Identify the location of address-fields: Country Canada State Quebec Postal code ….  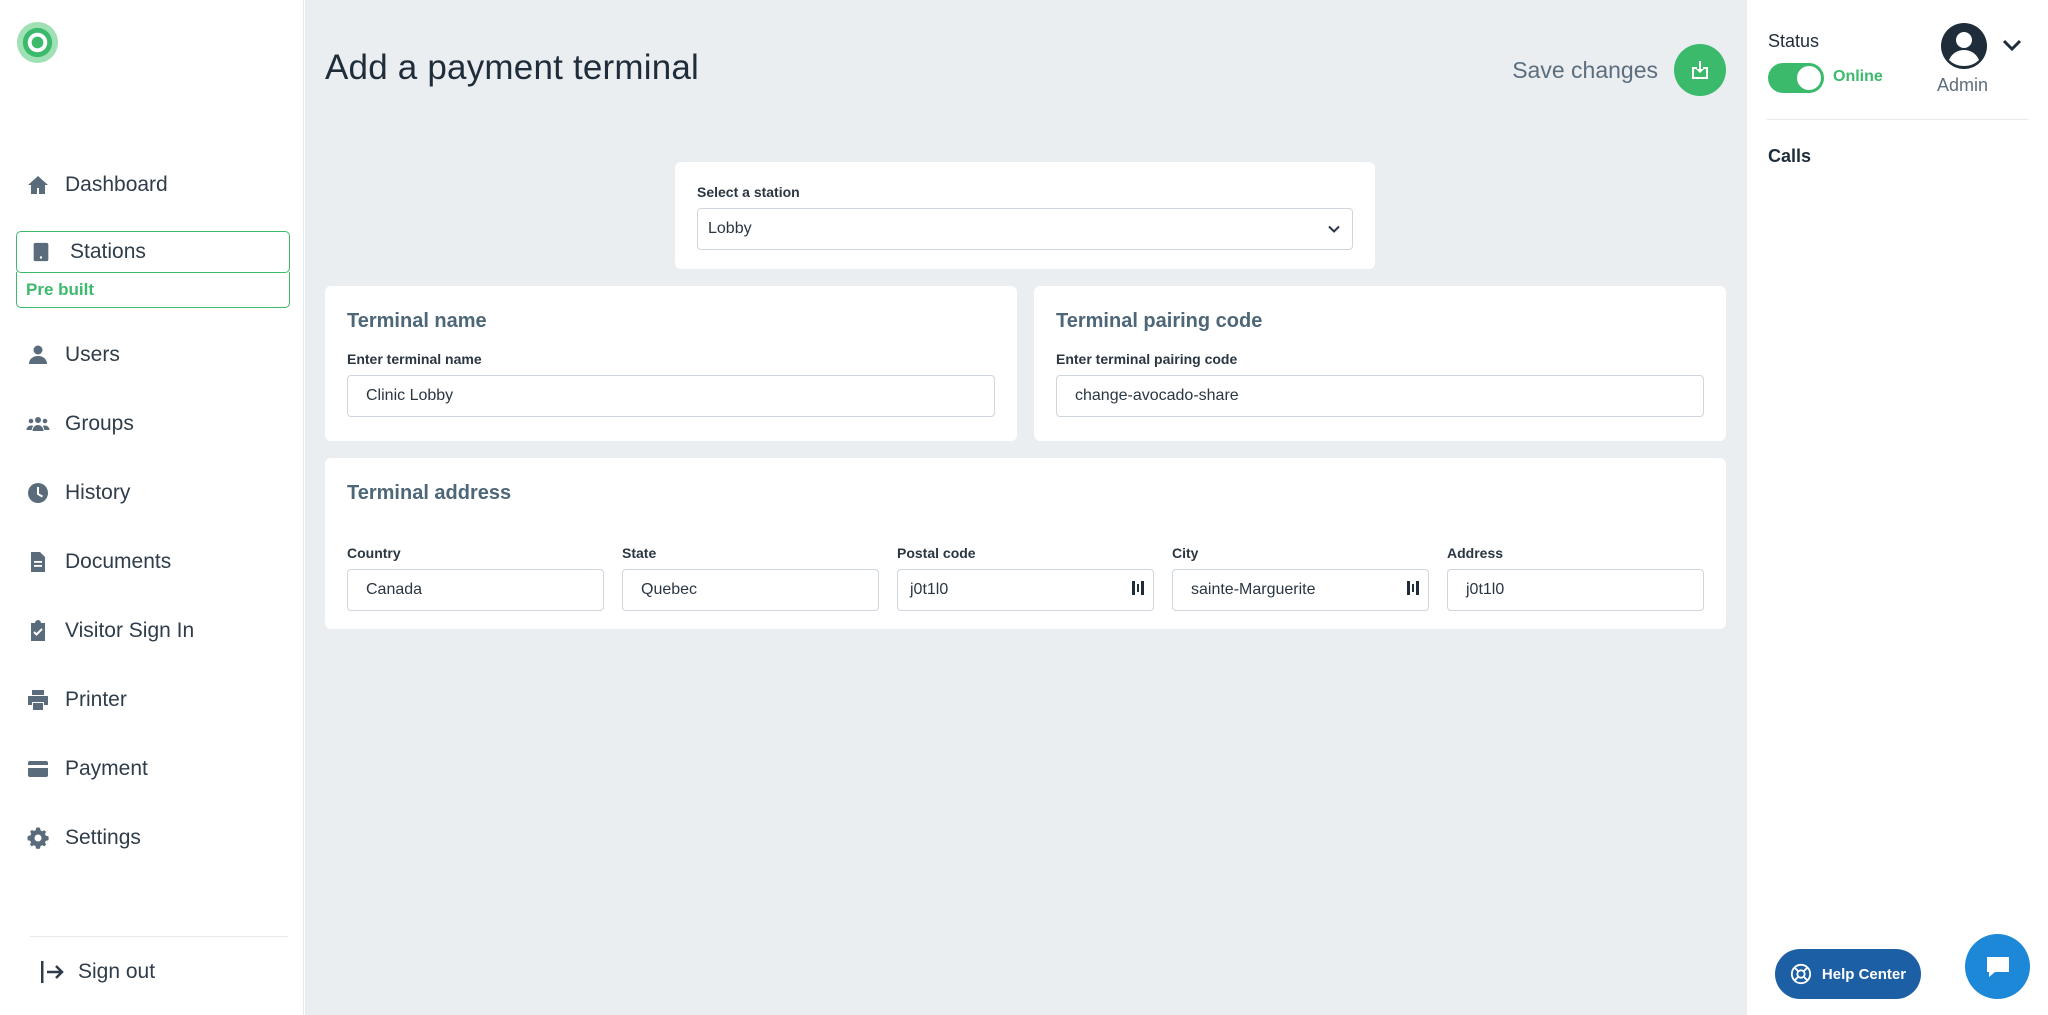
(1025, 578).